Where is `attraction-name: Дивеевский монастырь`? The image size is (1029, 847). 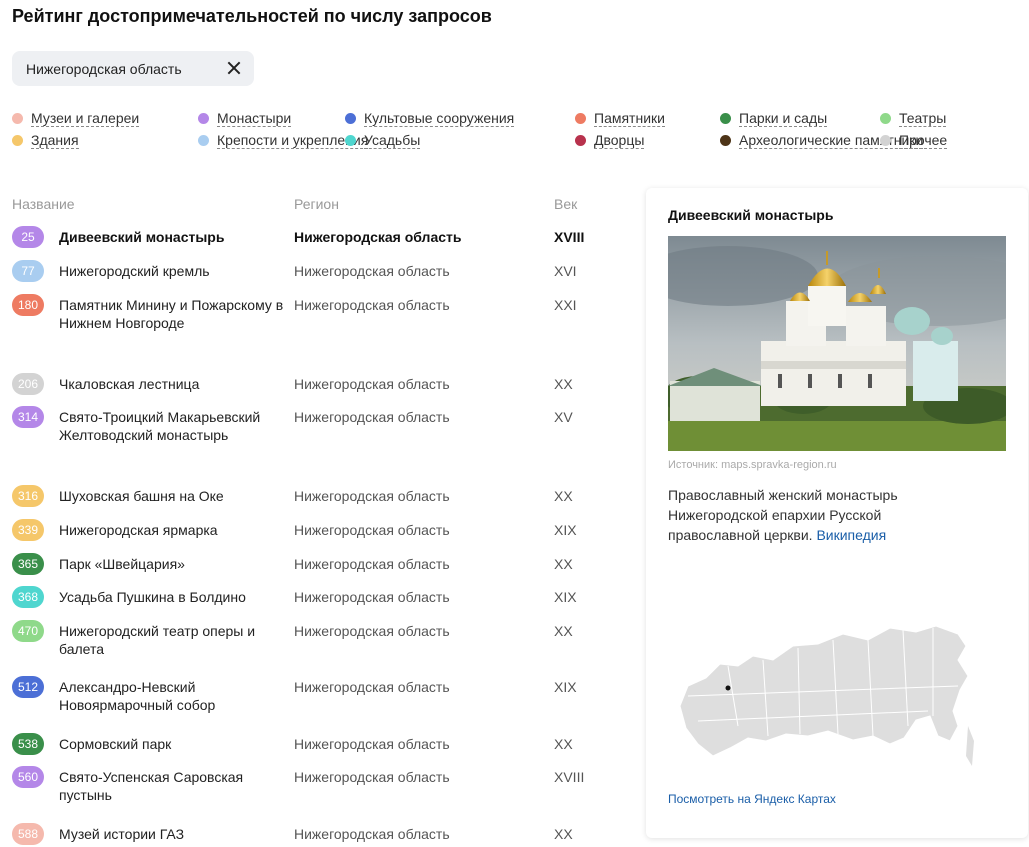
attraction-name: Дивеевский монастырь is located at coordinates (171, 237).